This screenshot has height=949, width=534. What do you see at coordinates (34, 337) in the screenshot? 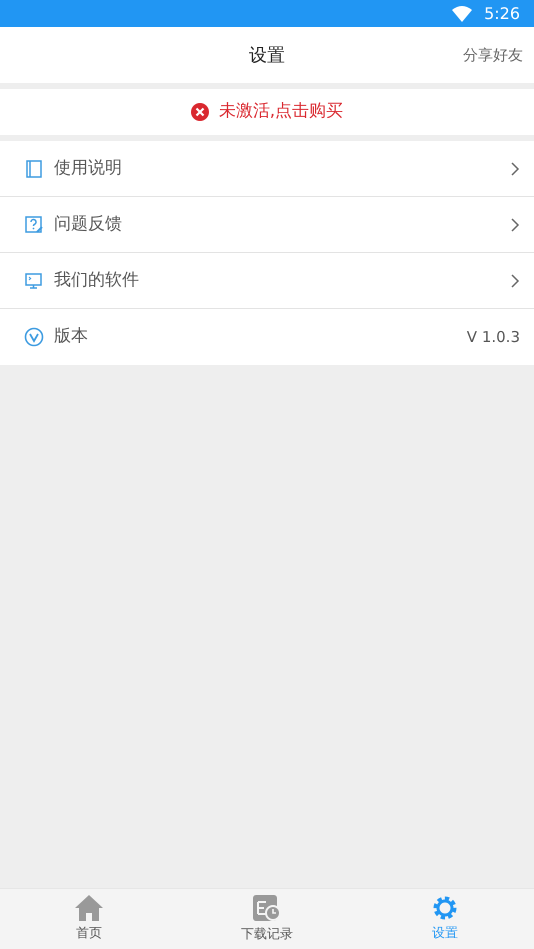
I see `version-icon` at bounding box center [34, 337].